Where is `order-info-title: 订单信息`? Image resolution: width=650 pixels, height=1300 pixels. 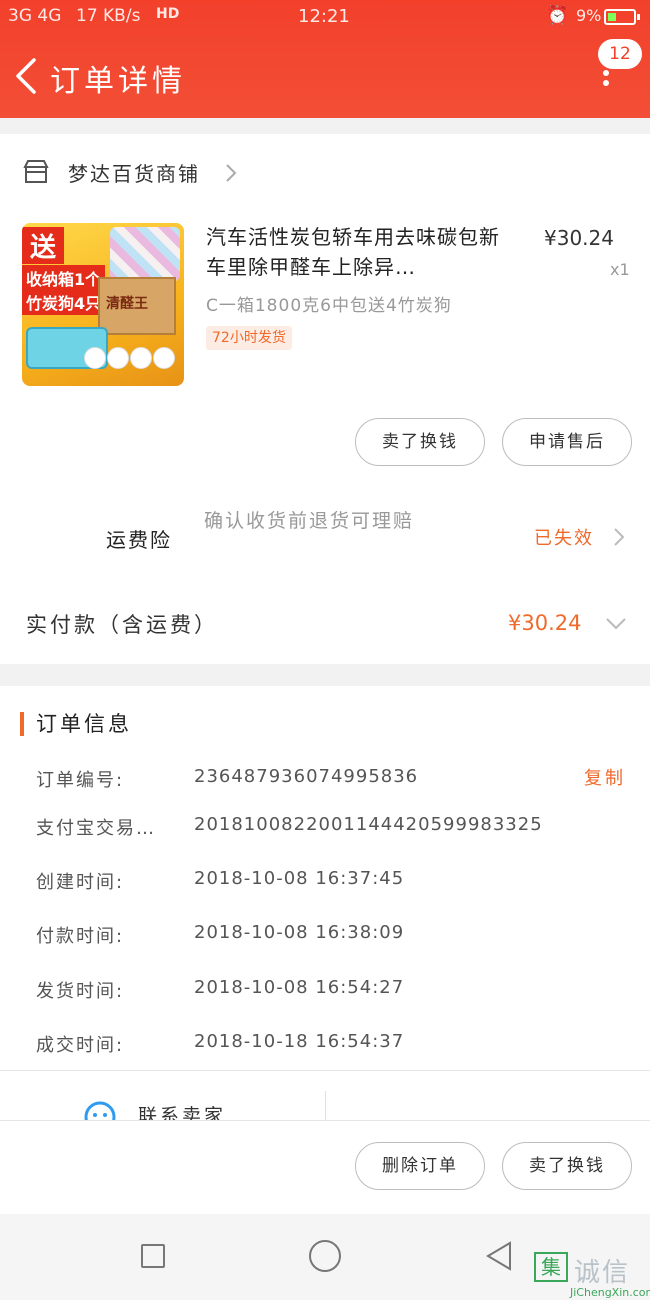 order-info-title: 订单信息 is located at coordinates (84, 724).